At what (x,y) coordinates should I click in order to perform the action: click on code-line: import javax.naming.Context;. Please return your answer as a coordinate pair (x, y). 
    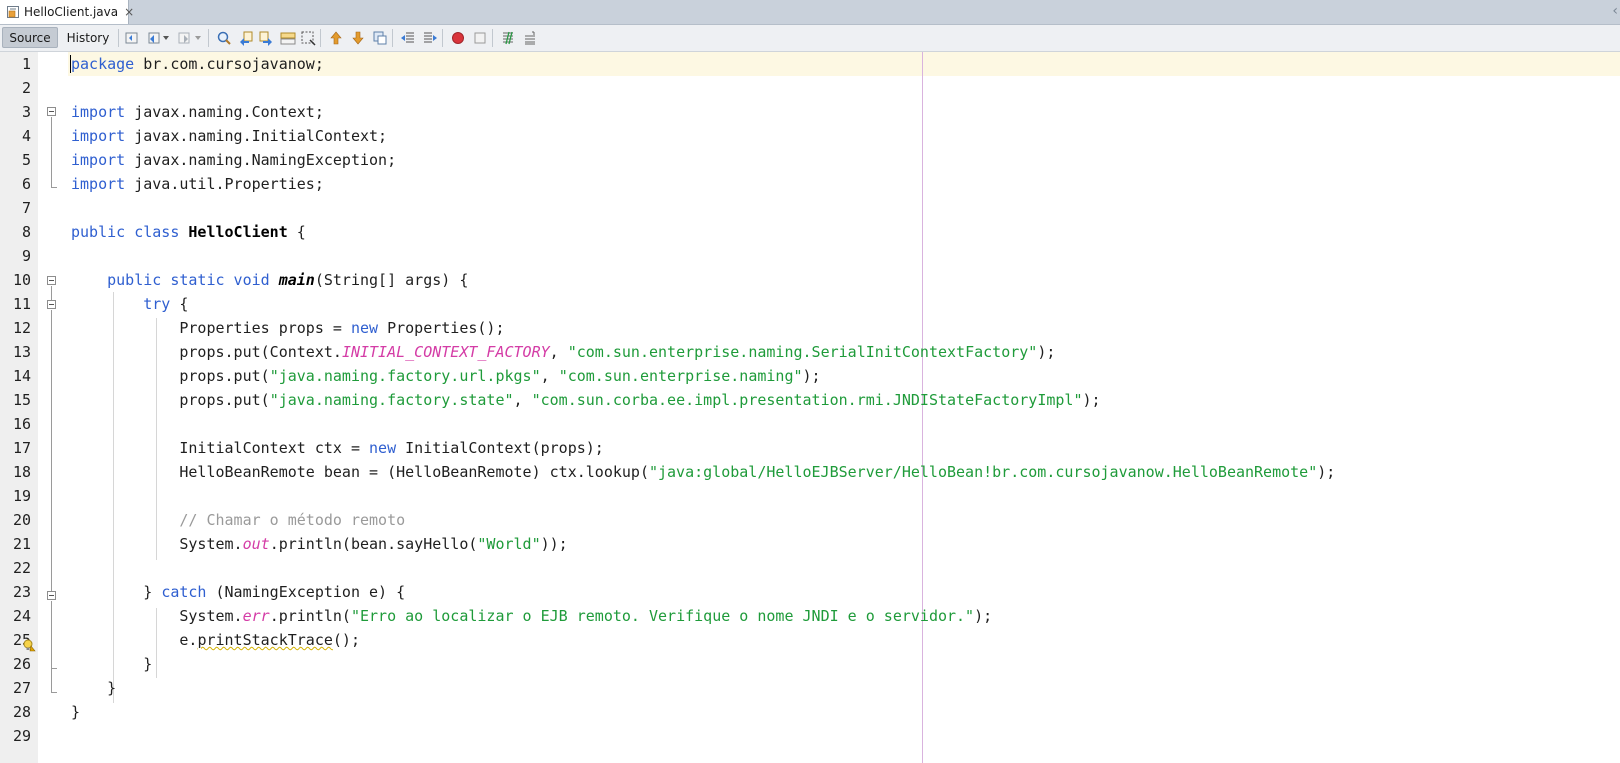
    Looking at the image, I should click on (197, 112).